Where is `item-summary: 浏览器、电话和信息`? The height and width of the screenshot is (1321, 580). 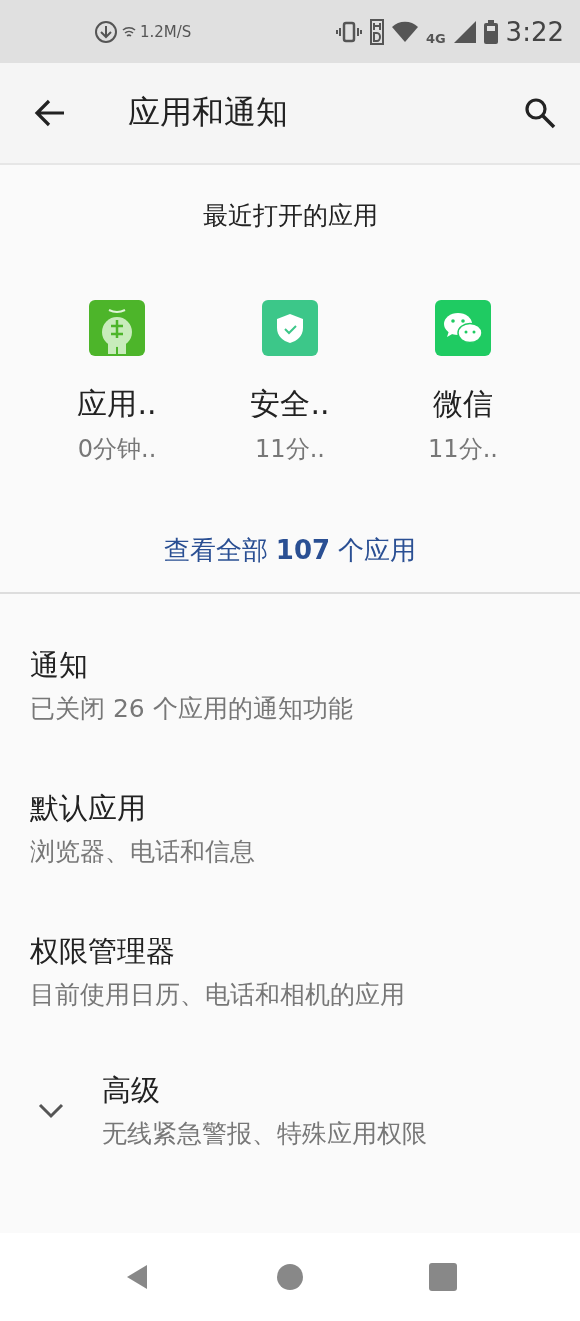
item-summary: 浏览器、电话和信息 is located at coordinates (142, 852).